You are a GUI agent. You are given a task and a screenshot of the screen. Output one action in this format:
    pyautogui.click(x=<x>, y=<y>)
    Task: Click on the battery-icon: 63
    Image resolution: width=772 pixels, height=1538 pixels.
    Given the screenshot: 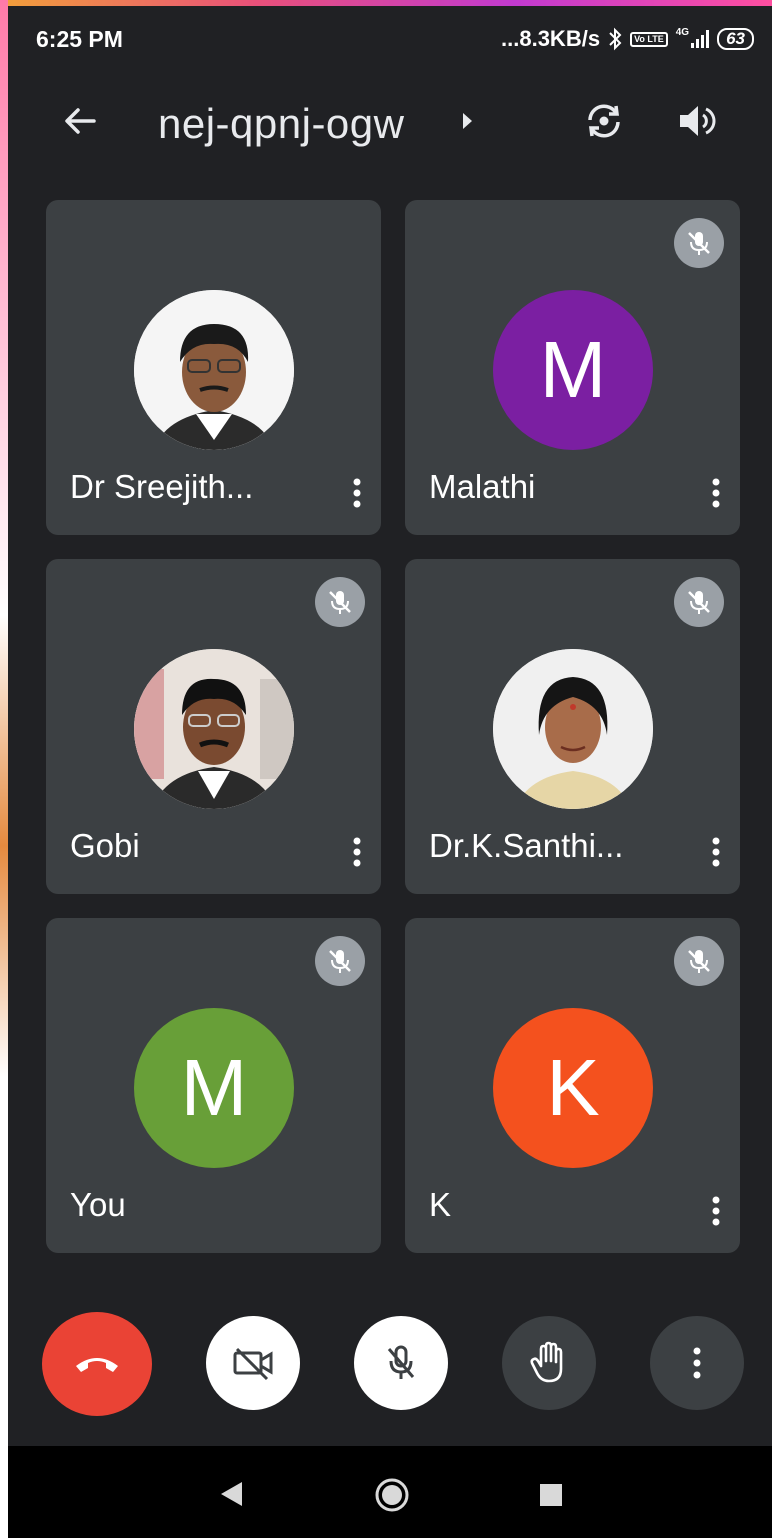 What is the action you would take?
    pyautogui.click(x=735, y=39)
    